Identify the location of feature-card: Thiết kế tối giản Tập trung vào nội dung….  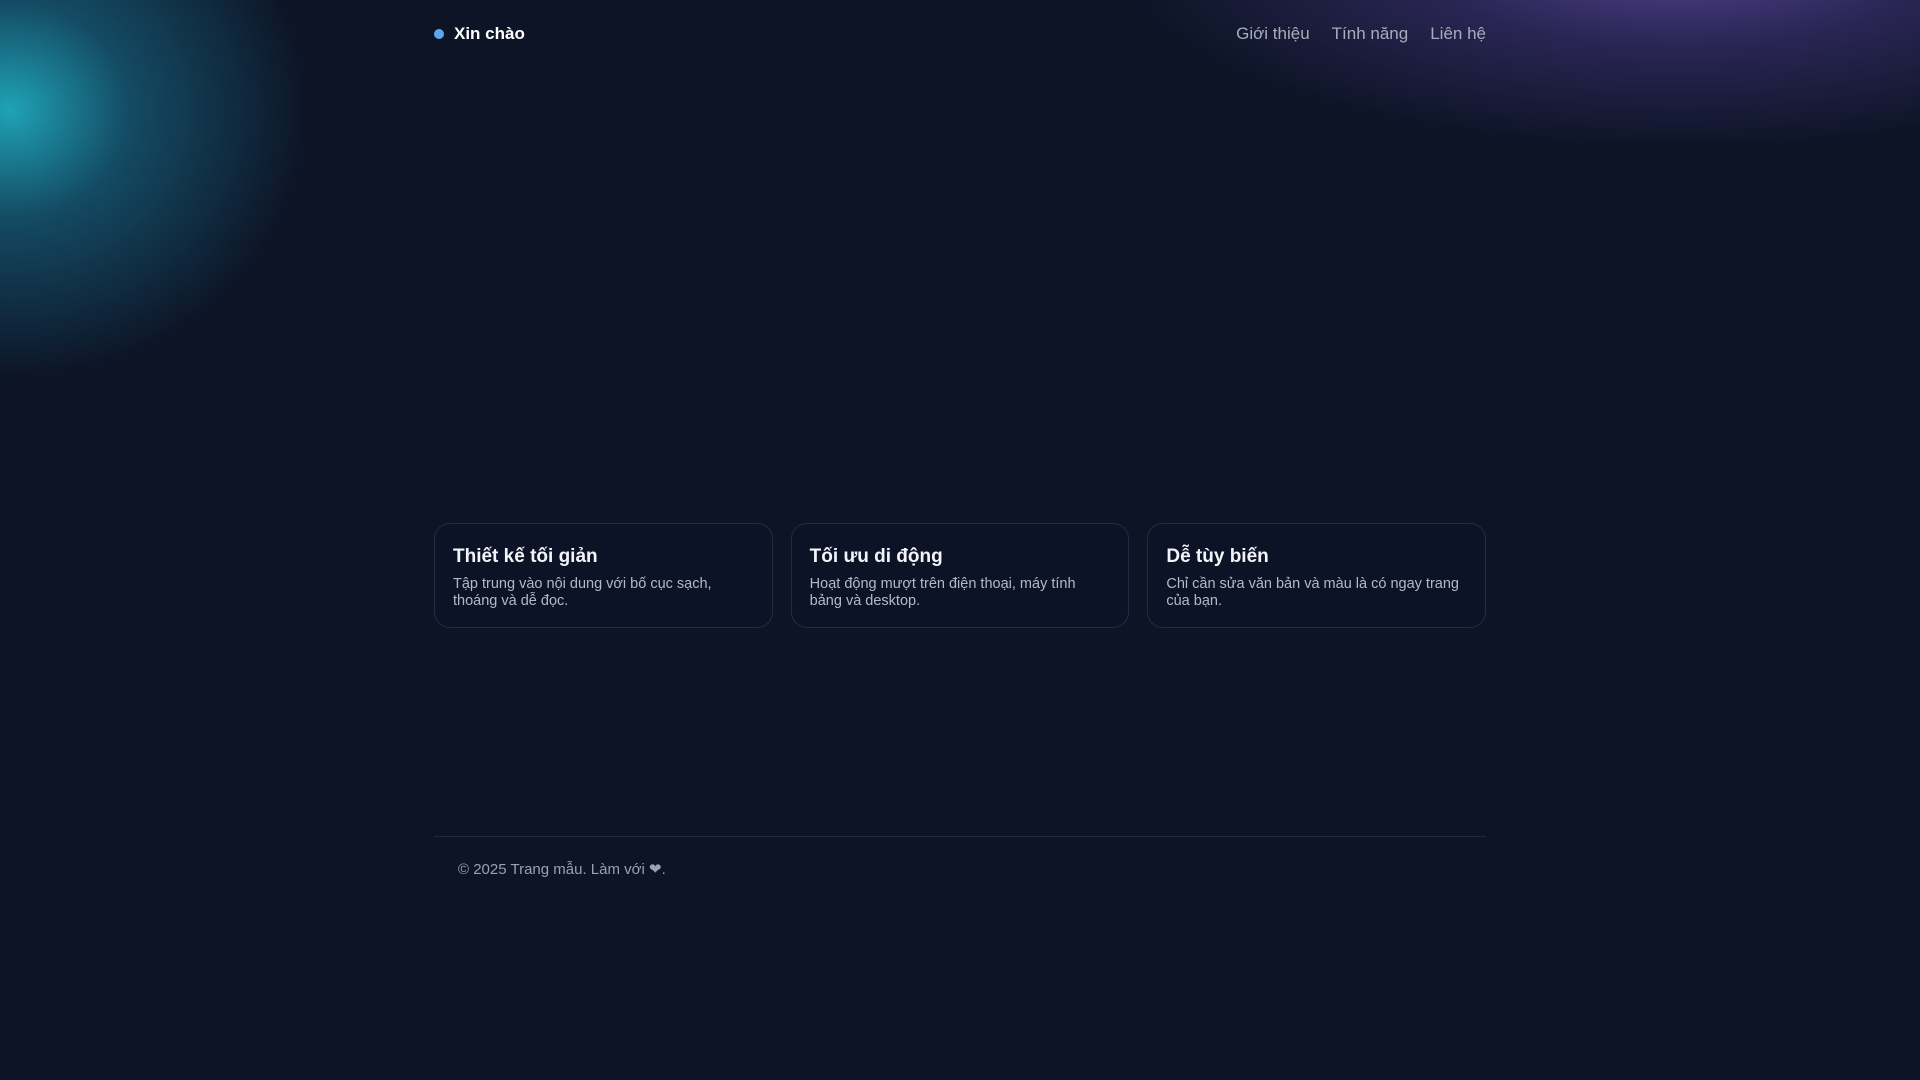
(603, 575).